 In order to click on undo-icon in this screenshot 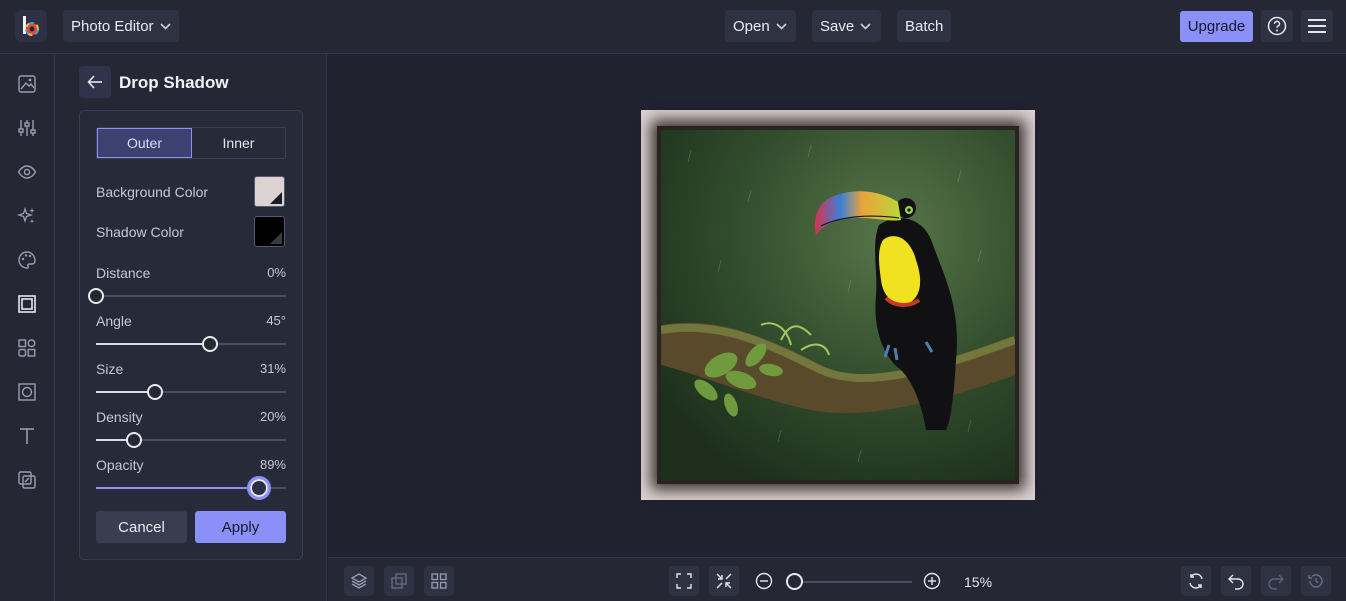, I will do `click(1236, 581)`.